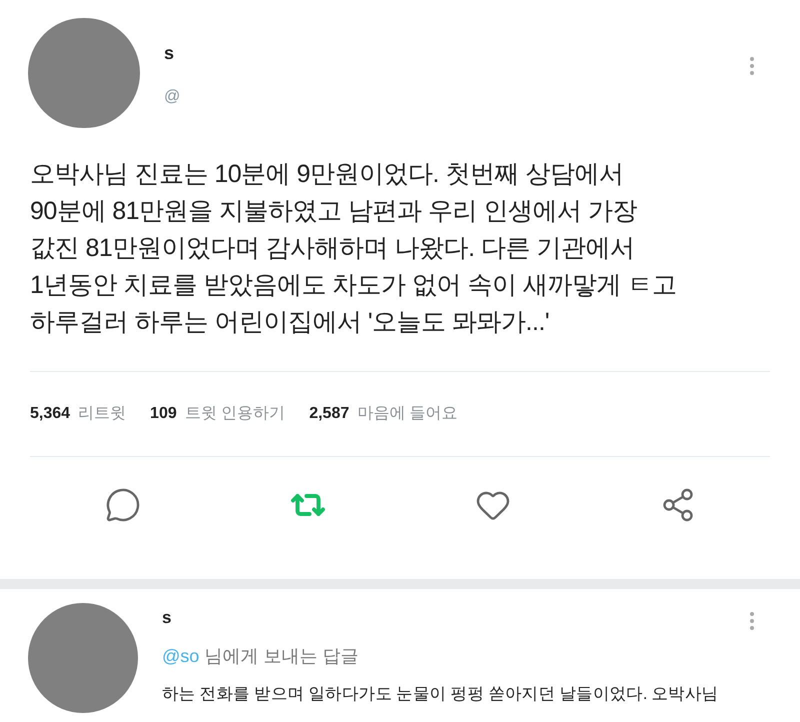 The height and width of the screenshot is (722, 800). I want to click on stat-label: 마음에 들어요, so click(407, 414).